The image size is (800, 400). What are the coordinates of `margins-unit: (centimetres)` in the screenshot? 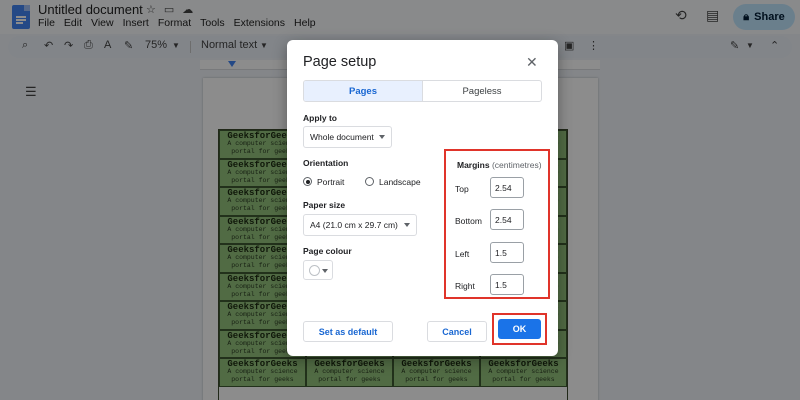 It's located at (516, 165).